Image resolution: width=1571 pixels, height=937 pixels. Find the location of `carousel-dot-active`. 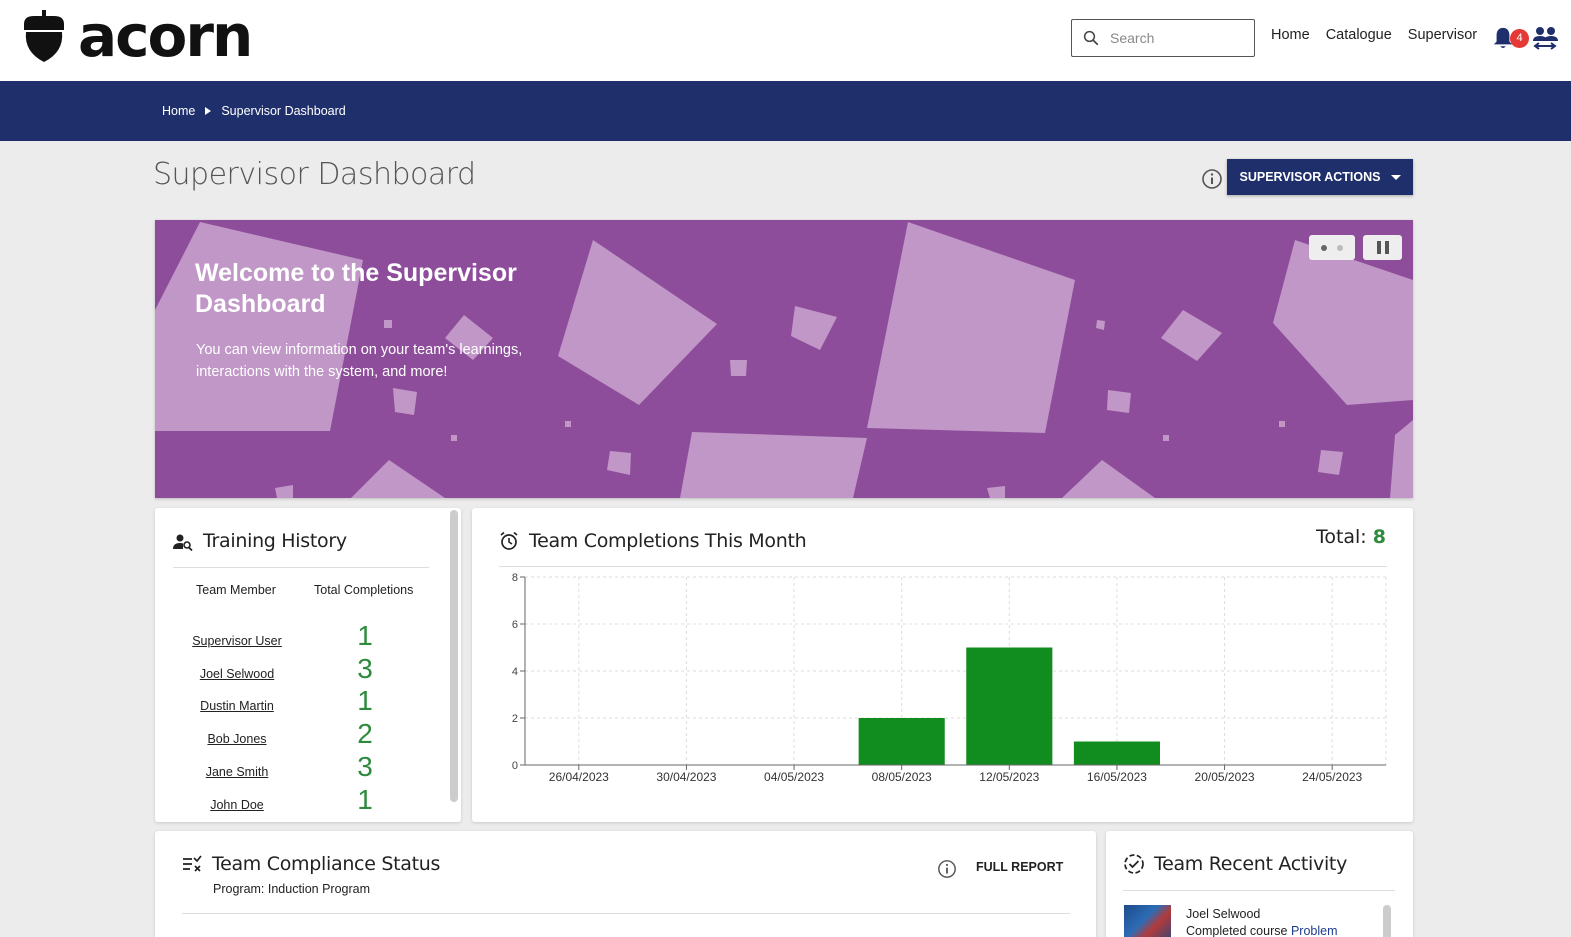

carousel-dot-active is located at coordinates (1324, 247).